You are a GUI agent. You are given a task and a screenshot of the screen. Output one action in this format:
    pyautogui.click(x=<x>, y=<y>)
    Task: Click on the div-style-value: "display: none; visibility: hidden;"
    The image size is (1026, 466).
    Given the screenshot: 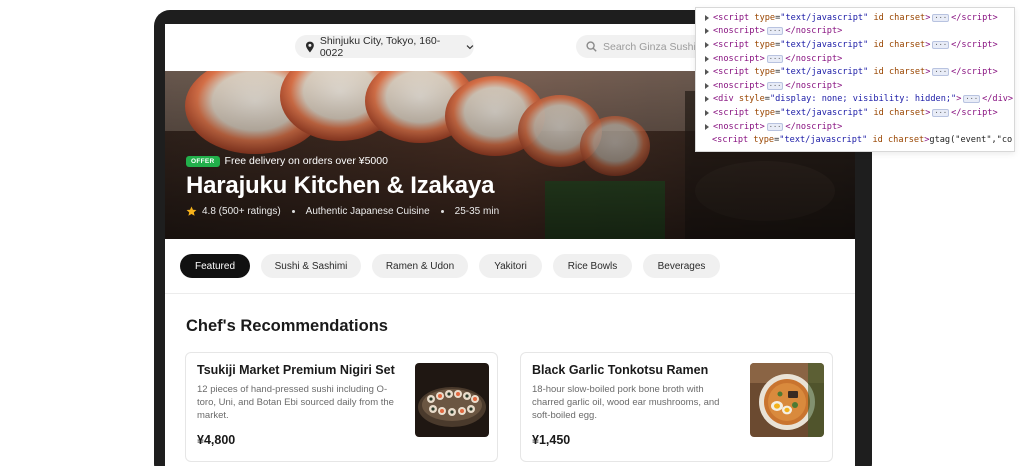 What is the action you would take?
    pyautogui.click(x=863, y=99)
    